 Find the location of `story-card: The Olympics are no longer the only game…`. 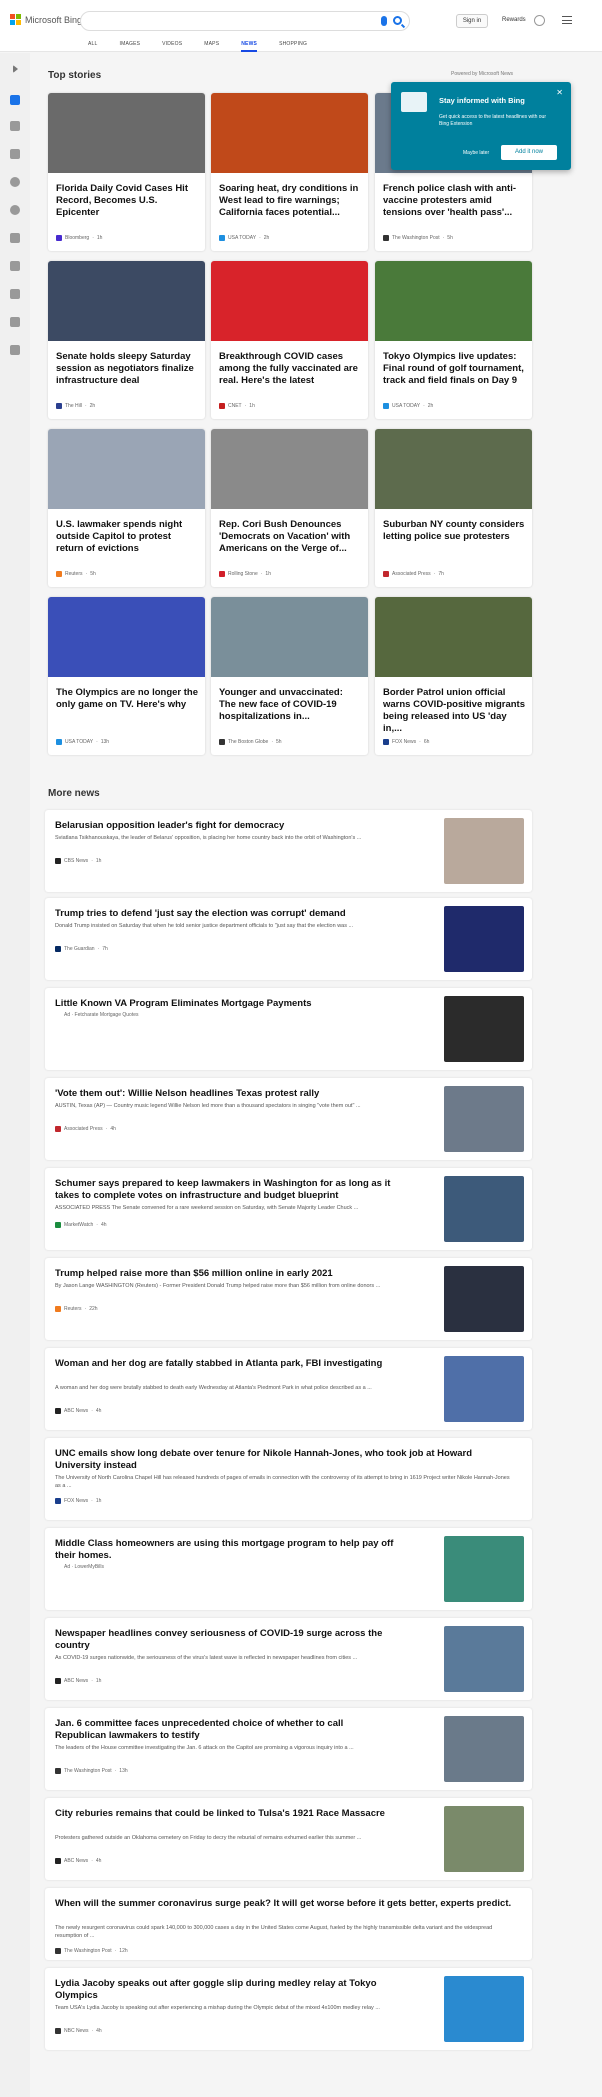

story-card: The Olympics are no longer the only game… is located at coordinates (126, 676).